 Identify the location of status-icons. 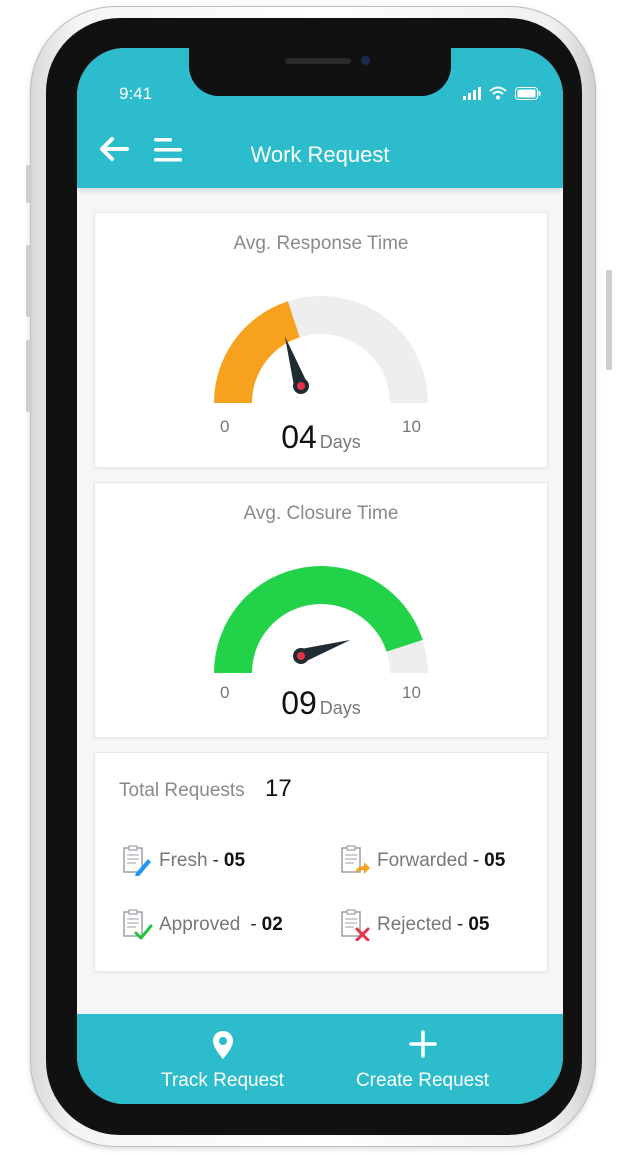
(502, 93).